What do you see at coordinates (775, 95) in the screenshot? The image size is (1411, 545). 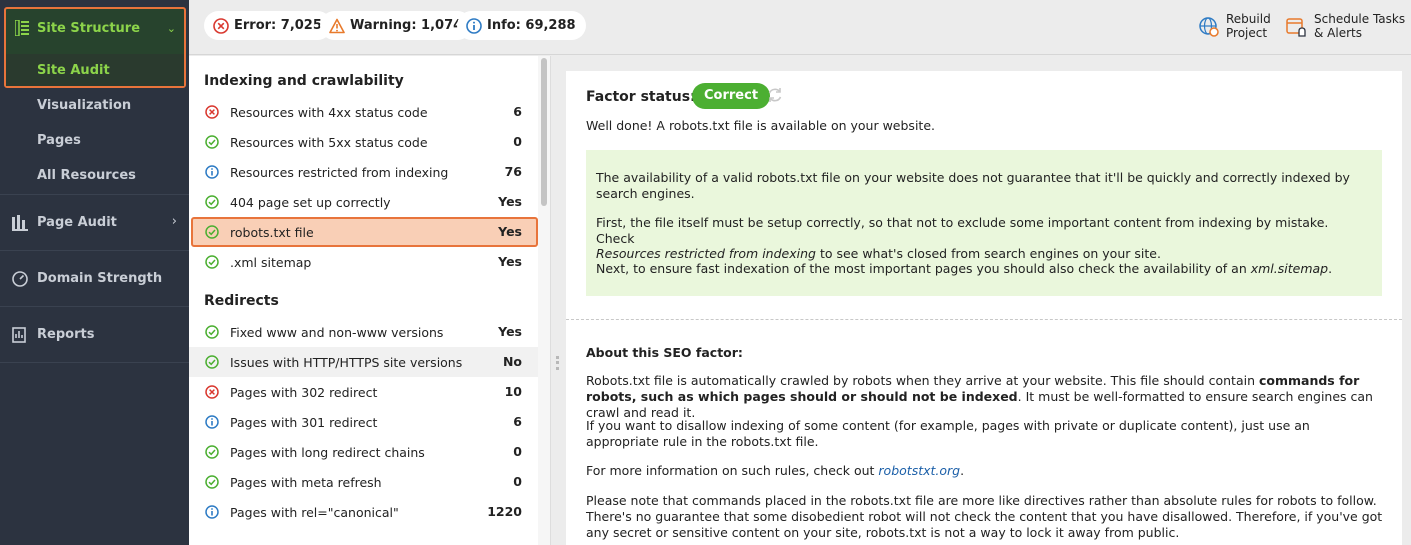 I see `refresh-icon` at bounding box center [775, 95].